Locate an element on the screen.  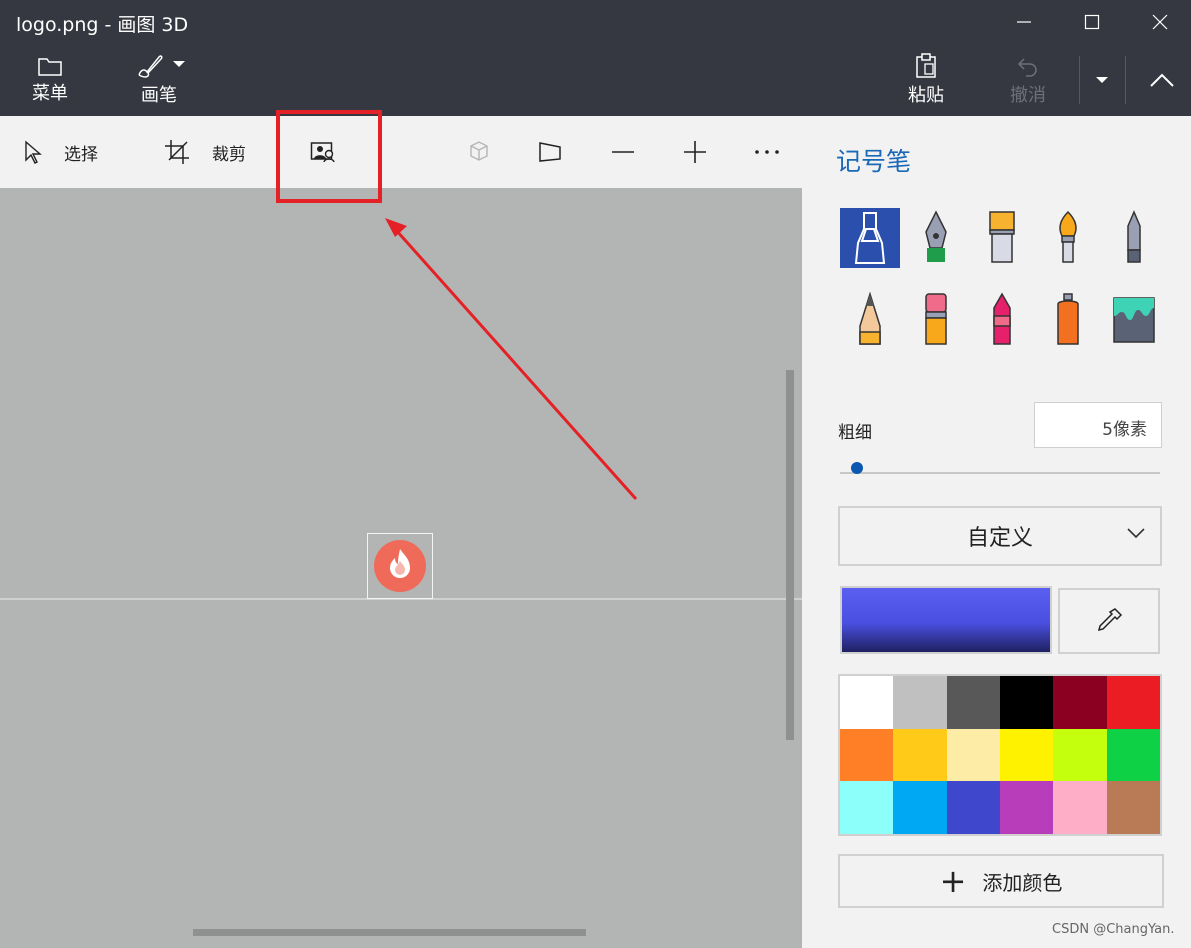
calligraphy-pen-icon is located at coordinates (936, 236).